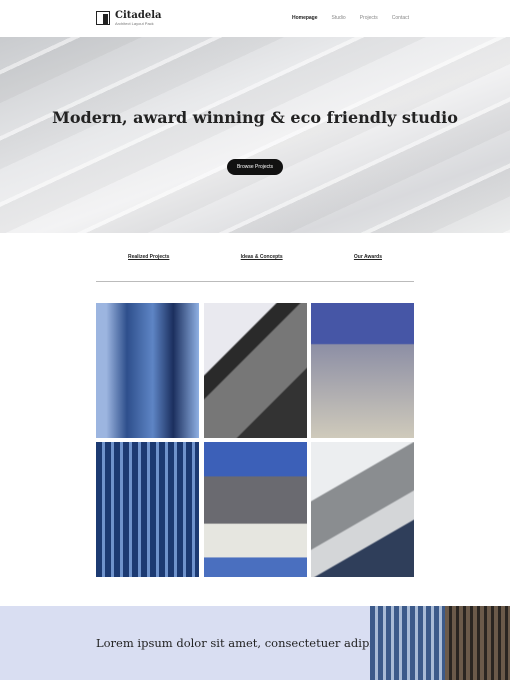 The image size is (510, 680). Describe the element at coordinates (255, 167) in the screenshot. I see `browse-projects-button: Browse Projects` at that location.